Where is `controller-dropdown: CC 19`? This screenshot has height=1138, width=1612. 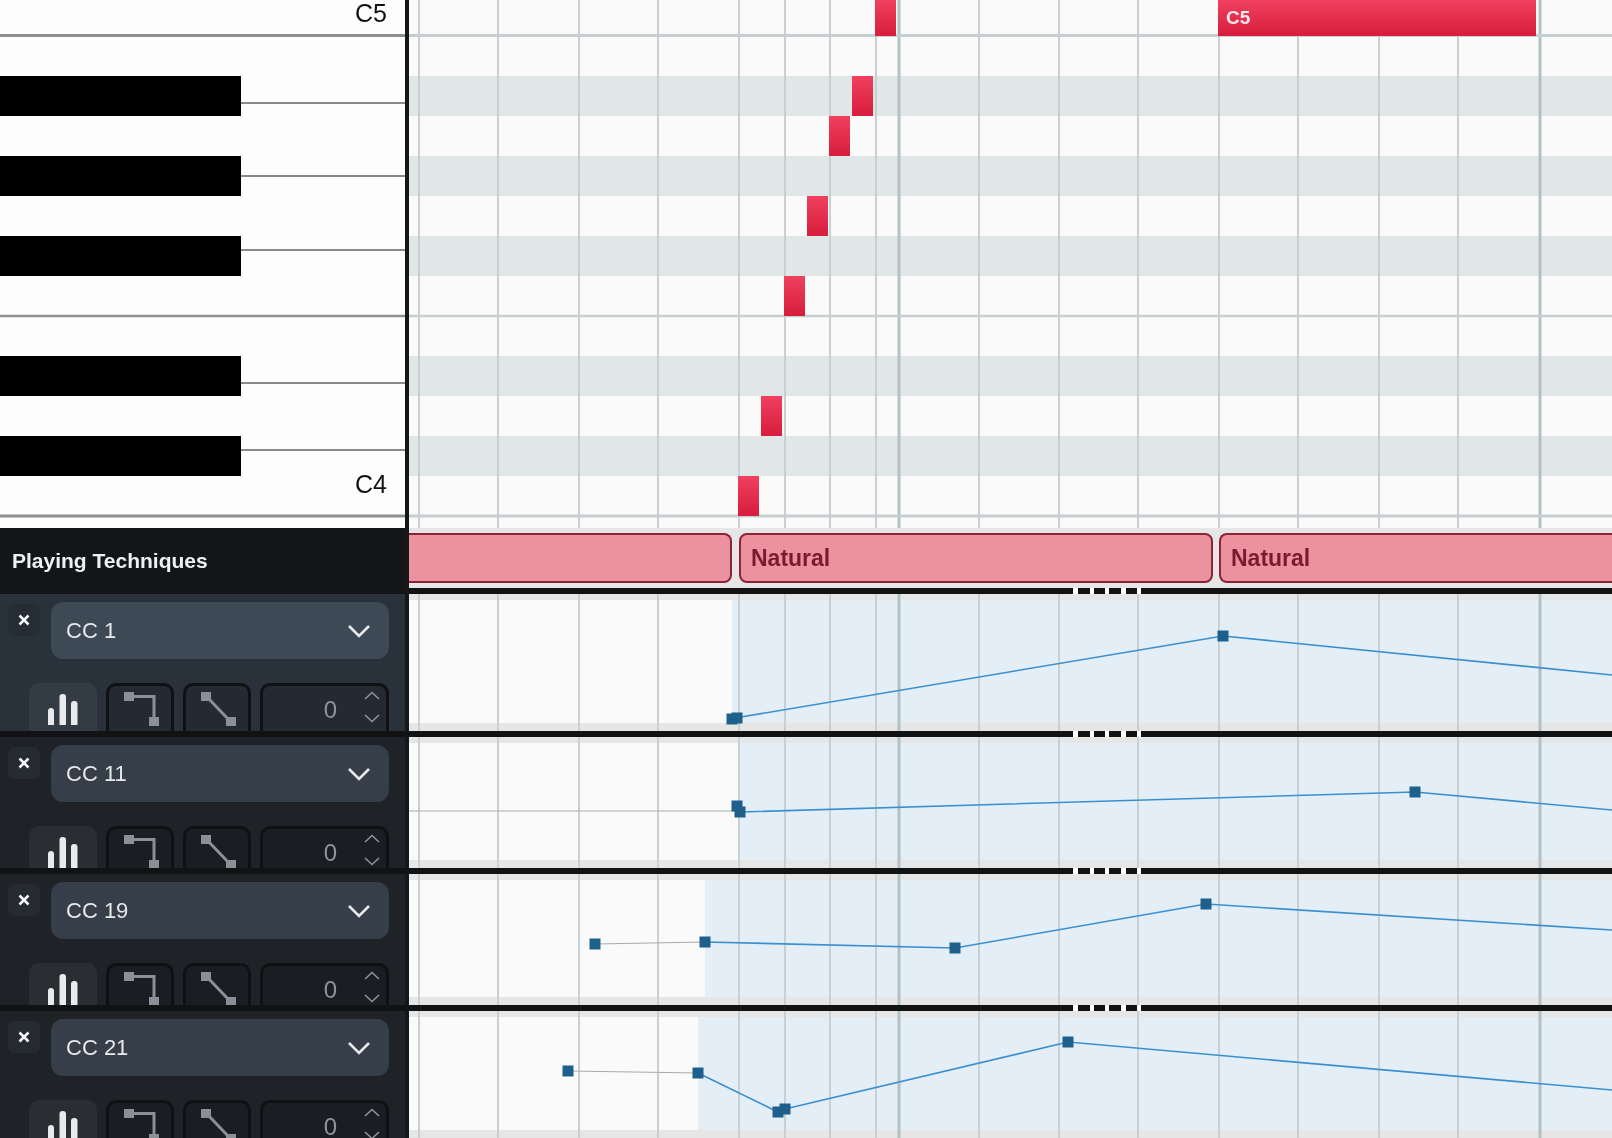 controller-dropdown: CC 19 is located at coordinates (220, 910).